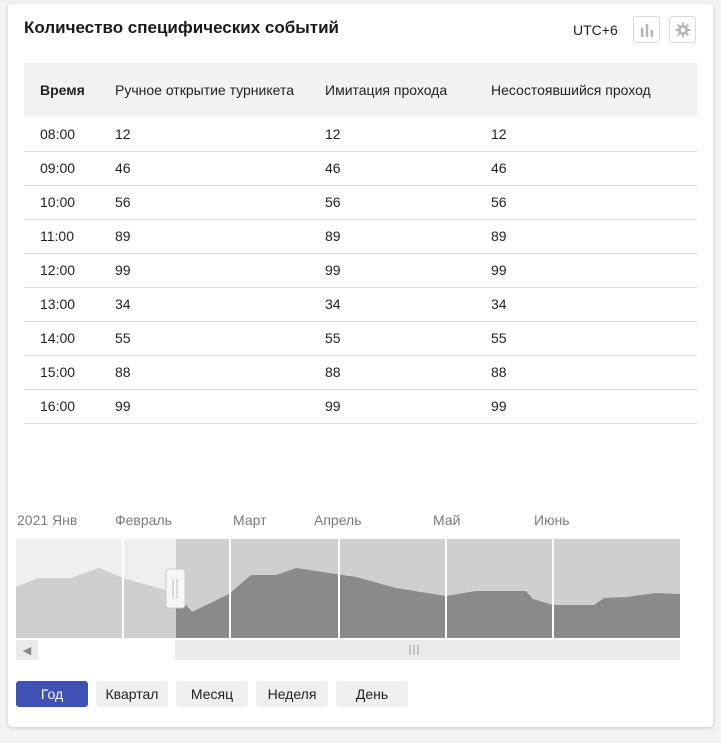  I want to click on cell-time: 14:00, so click(69, 338).